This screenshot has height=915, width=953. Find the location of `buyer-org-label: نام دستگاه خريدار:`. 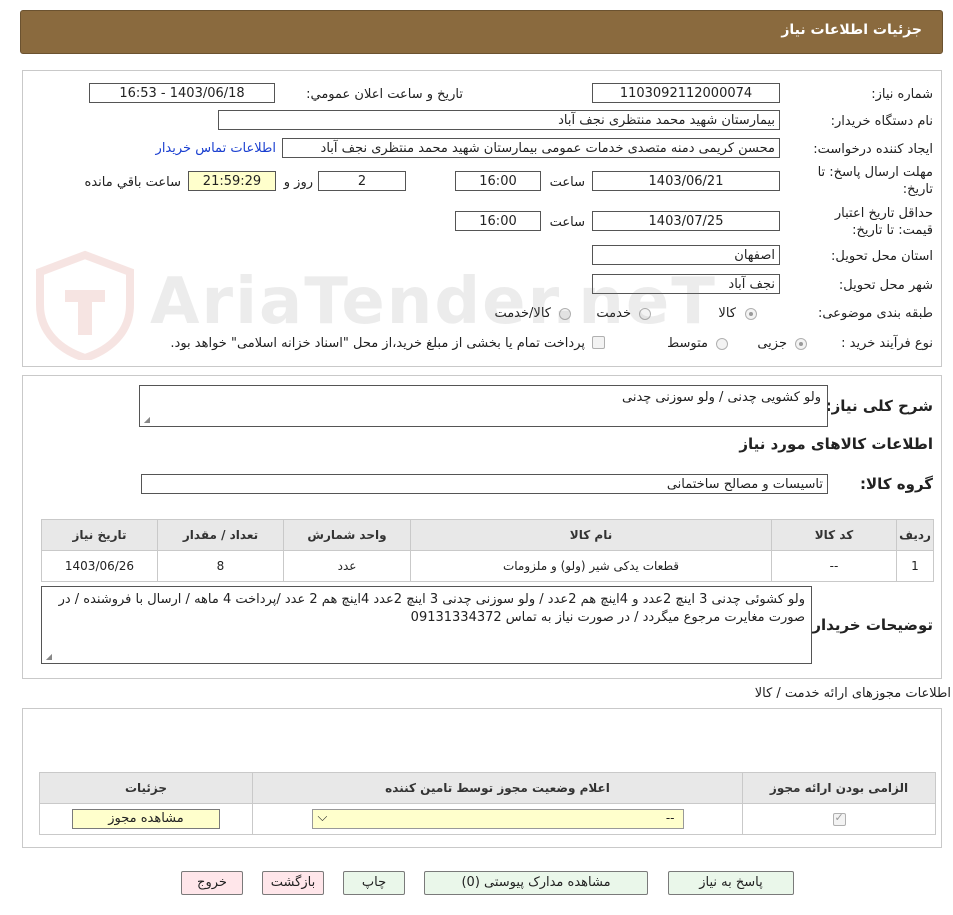

buyer-org-label: نام دستگاه خريدار: is located at coordinates (881, 121).